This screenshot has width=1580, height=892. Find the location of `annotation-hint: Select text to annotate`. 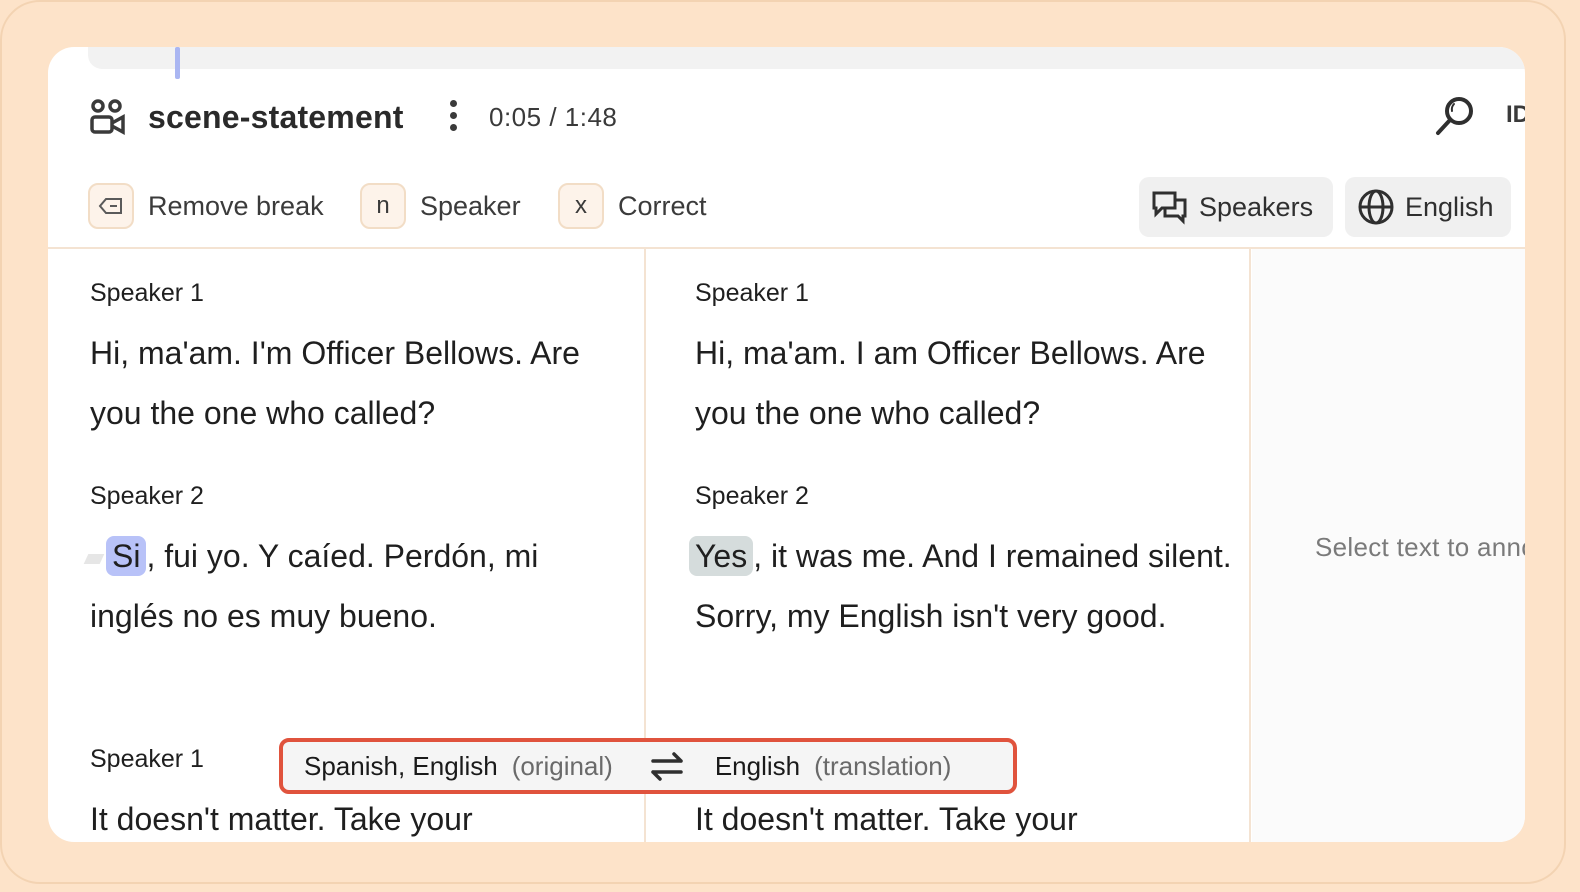

annotation-hint: Select text to annotate is located at coordinates (1420, 547).